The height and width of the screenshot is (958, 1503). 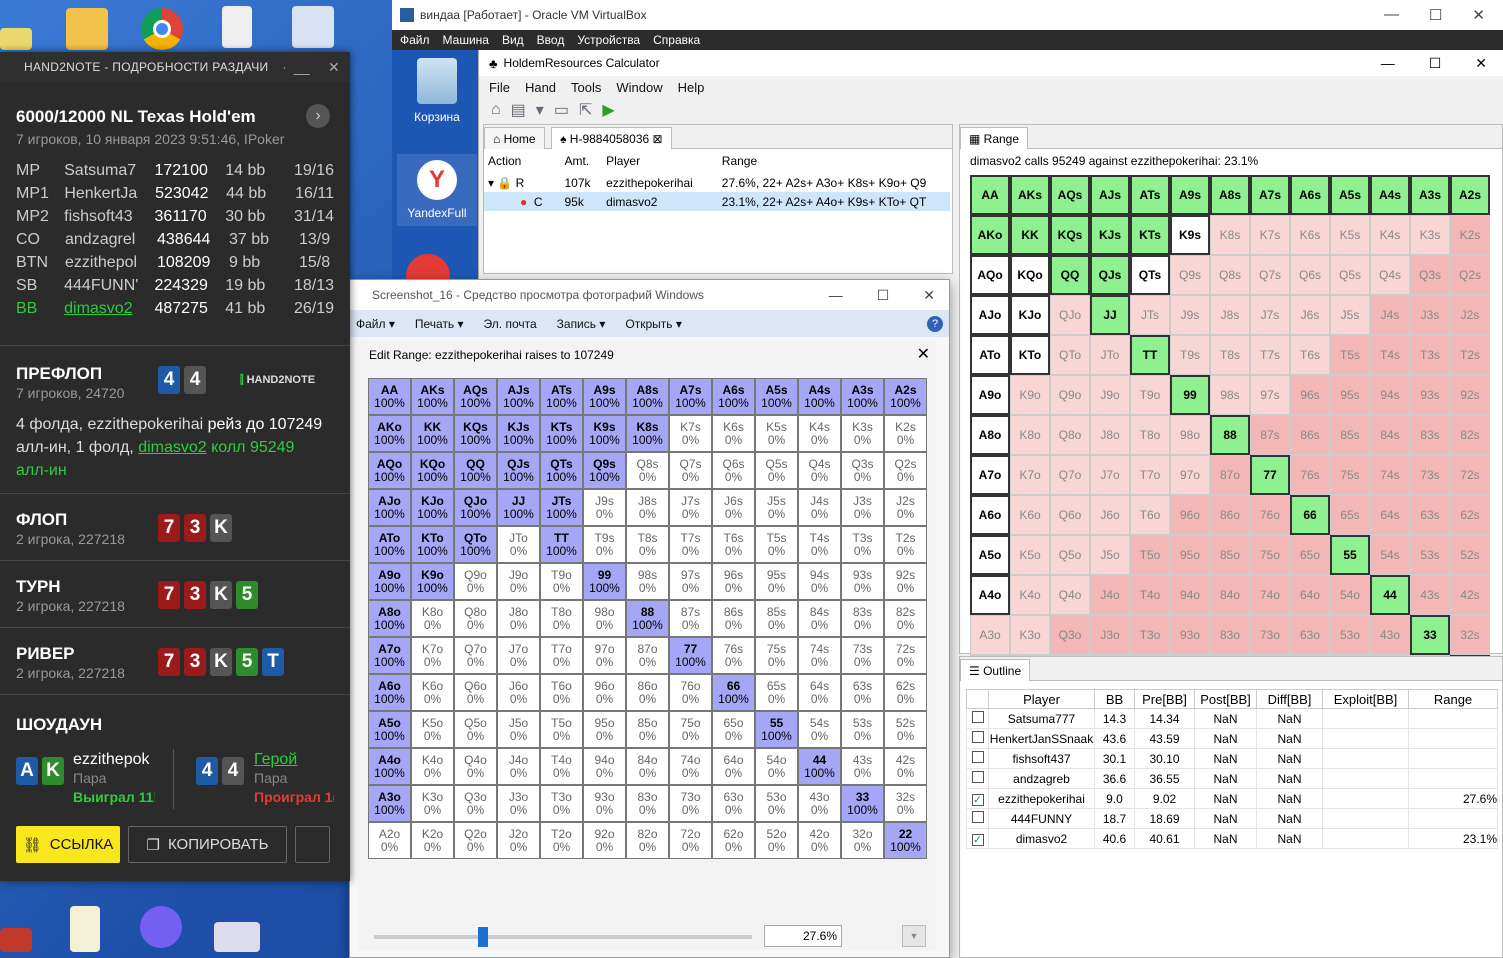 What do you see at coordinates (647, 803) in the screenshot?
I see `hand-cell: 83o 0%` at bounding box center [647, 803].